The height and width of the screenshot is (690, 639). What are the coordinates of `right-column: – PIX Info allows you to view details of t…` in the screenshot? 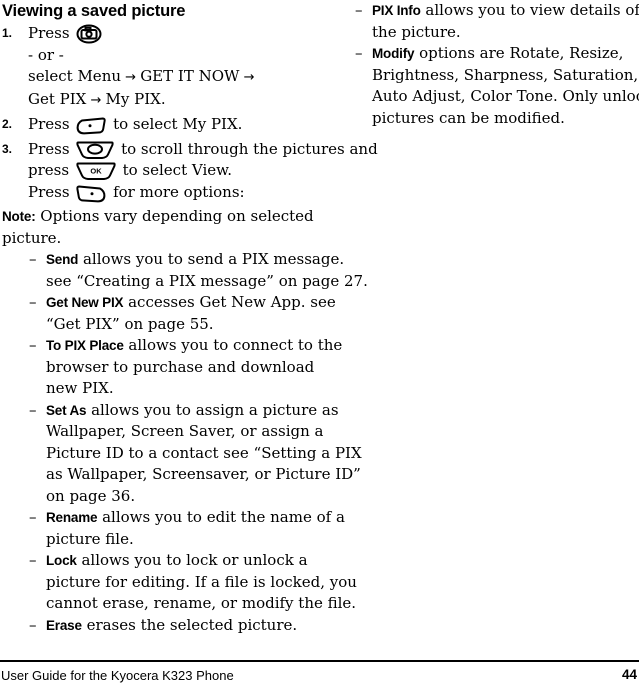 It's located at (484, 64).